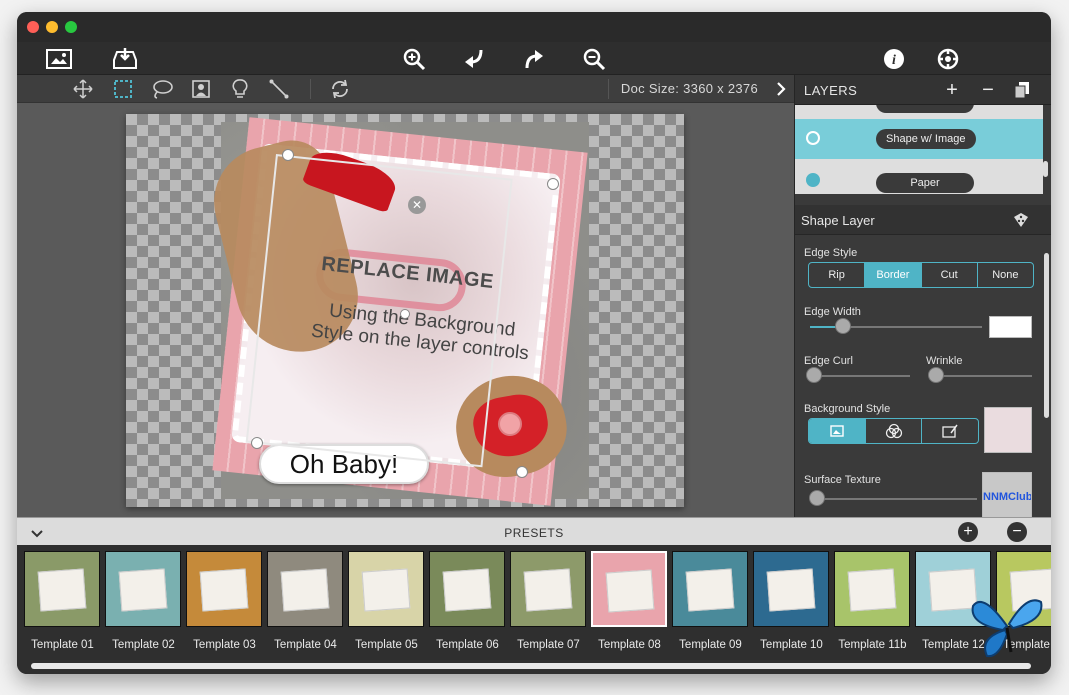  What do you see at coordinates (531, 666) in the screenshot?
I see `presets-scrollbar` at bounding box center [531, 666].